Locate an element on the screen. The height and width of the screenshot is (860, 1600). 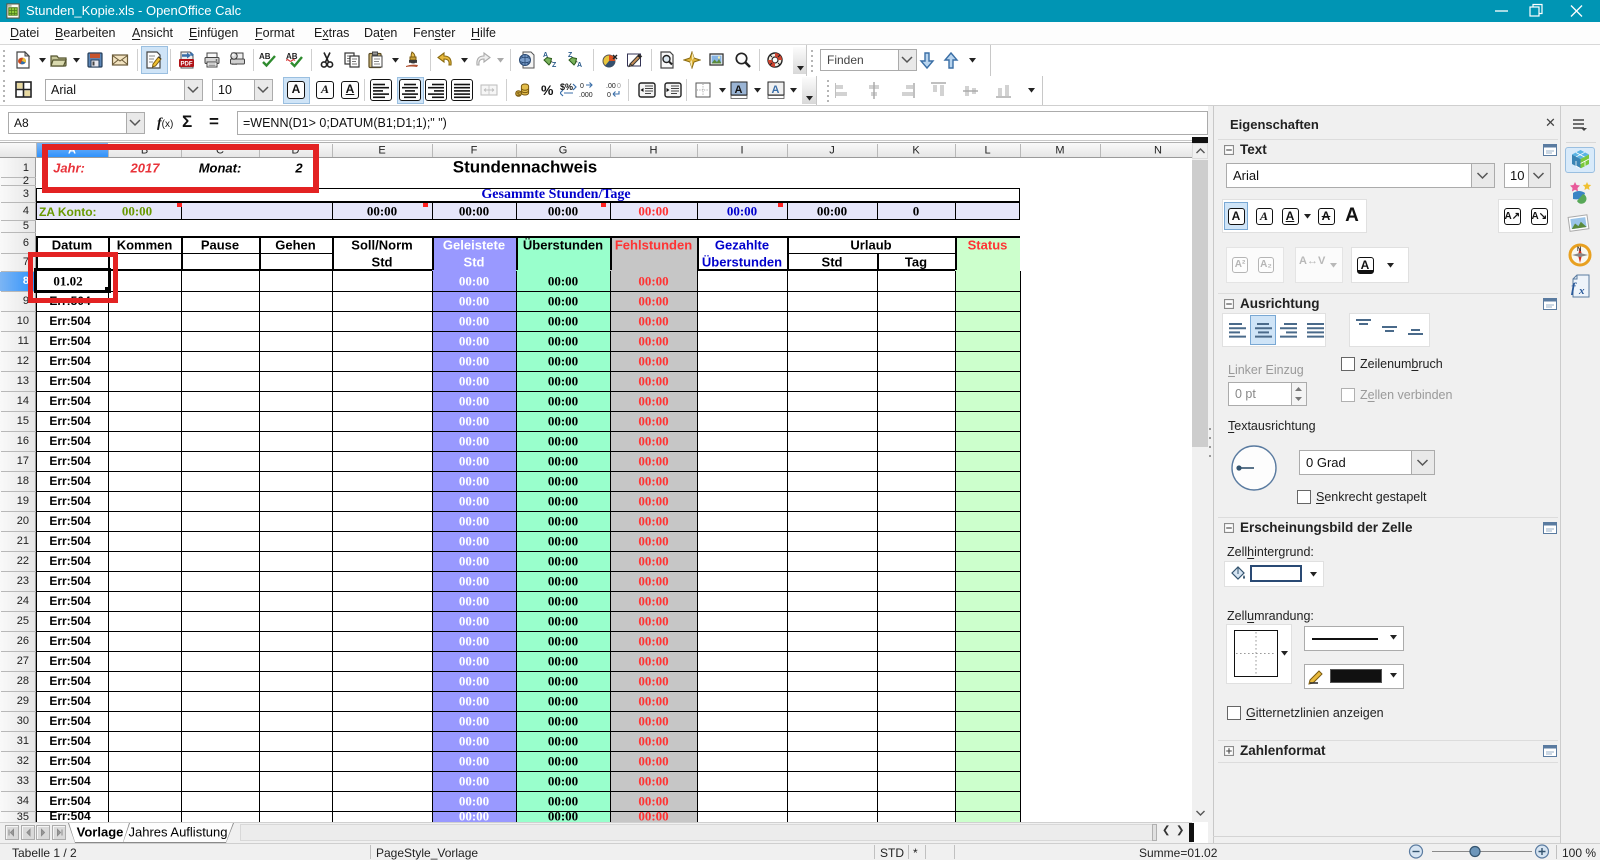
svg-text: .000 is located at coordinates (586, 95).